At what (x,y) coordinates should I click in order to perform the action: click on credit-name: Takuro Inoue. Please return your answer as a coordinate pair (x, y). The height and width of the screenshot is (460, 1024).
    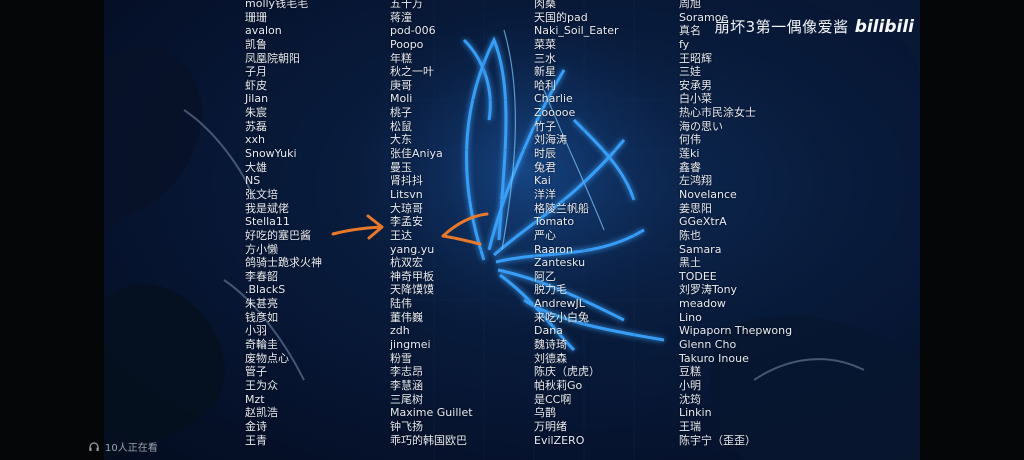
    Looking at the image, I should click on (714, 358).